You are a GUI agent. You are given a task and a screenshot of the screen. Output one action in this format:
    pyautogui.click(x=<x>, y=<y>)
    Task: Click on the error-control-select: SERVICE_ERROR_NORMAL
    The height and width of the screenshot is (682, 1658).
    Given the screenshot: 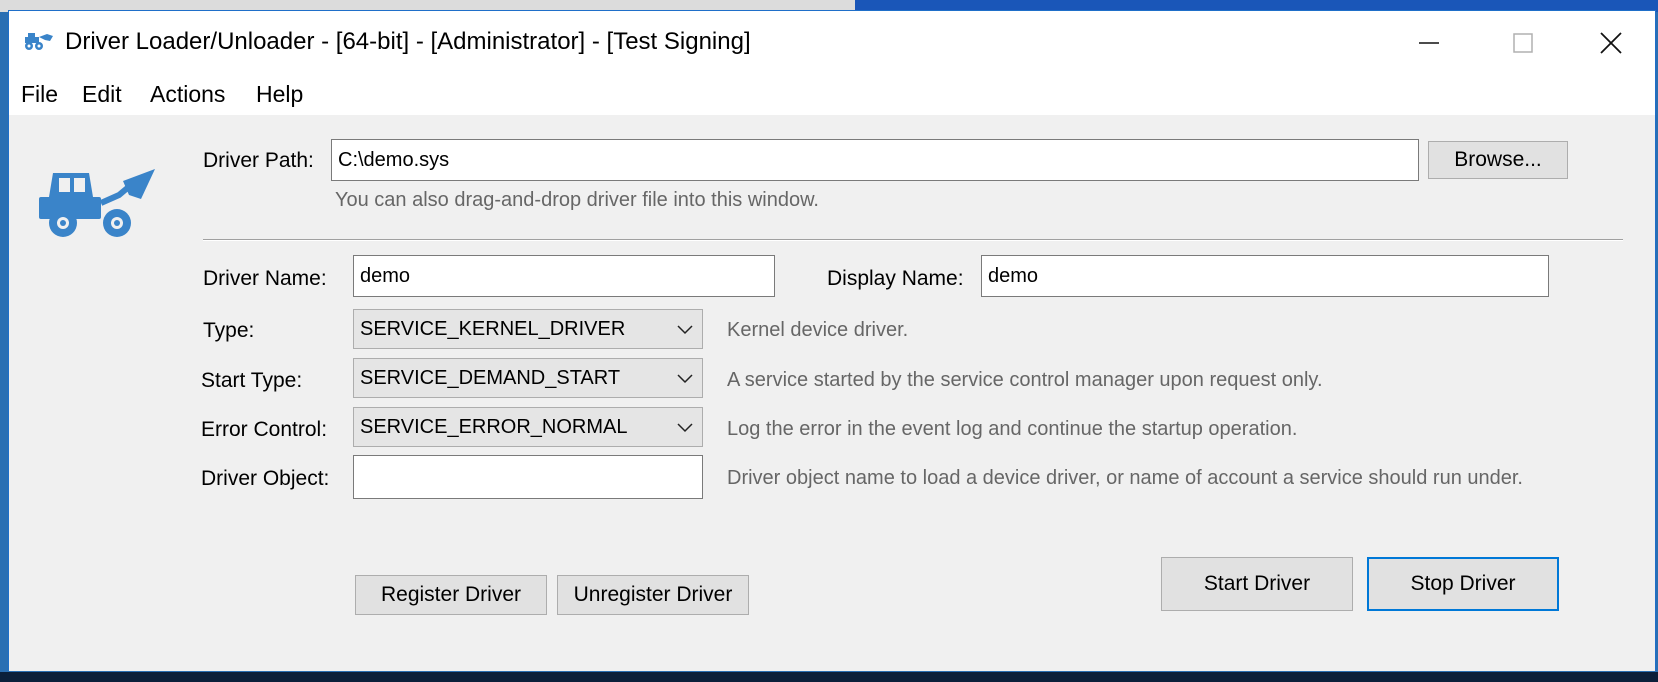 What is the action you would take?
    pyautogui.click(x=528, y=427)
    